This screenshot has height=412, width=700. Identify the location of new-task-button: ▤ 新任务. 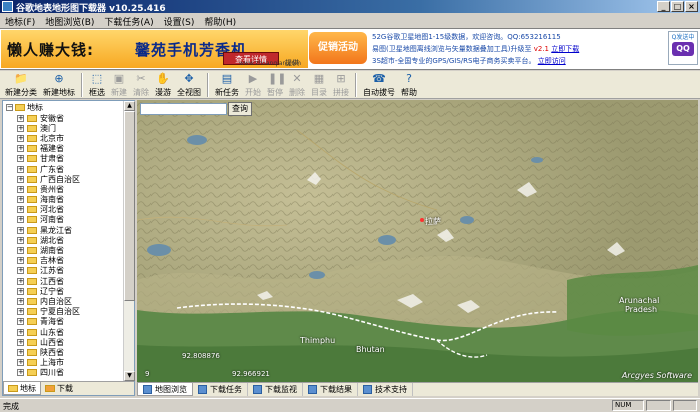
(227, 84).